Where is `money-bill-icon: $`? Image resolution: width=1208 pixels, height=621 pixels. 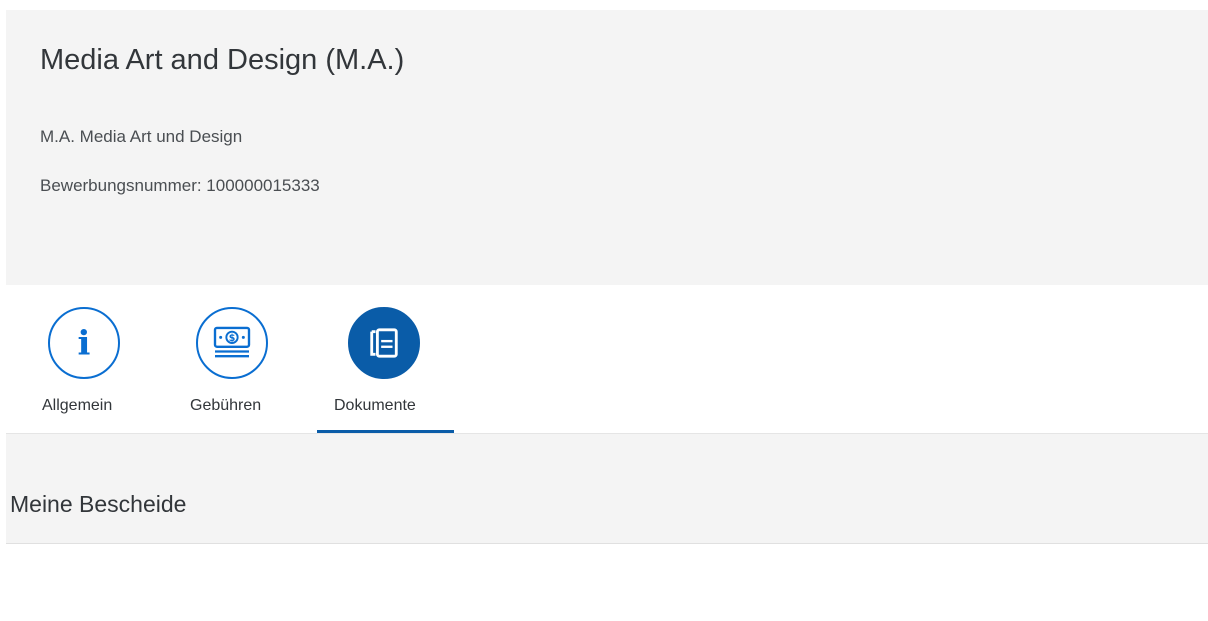 money-bill-icon: $ is located at coordinates (232, 343).